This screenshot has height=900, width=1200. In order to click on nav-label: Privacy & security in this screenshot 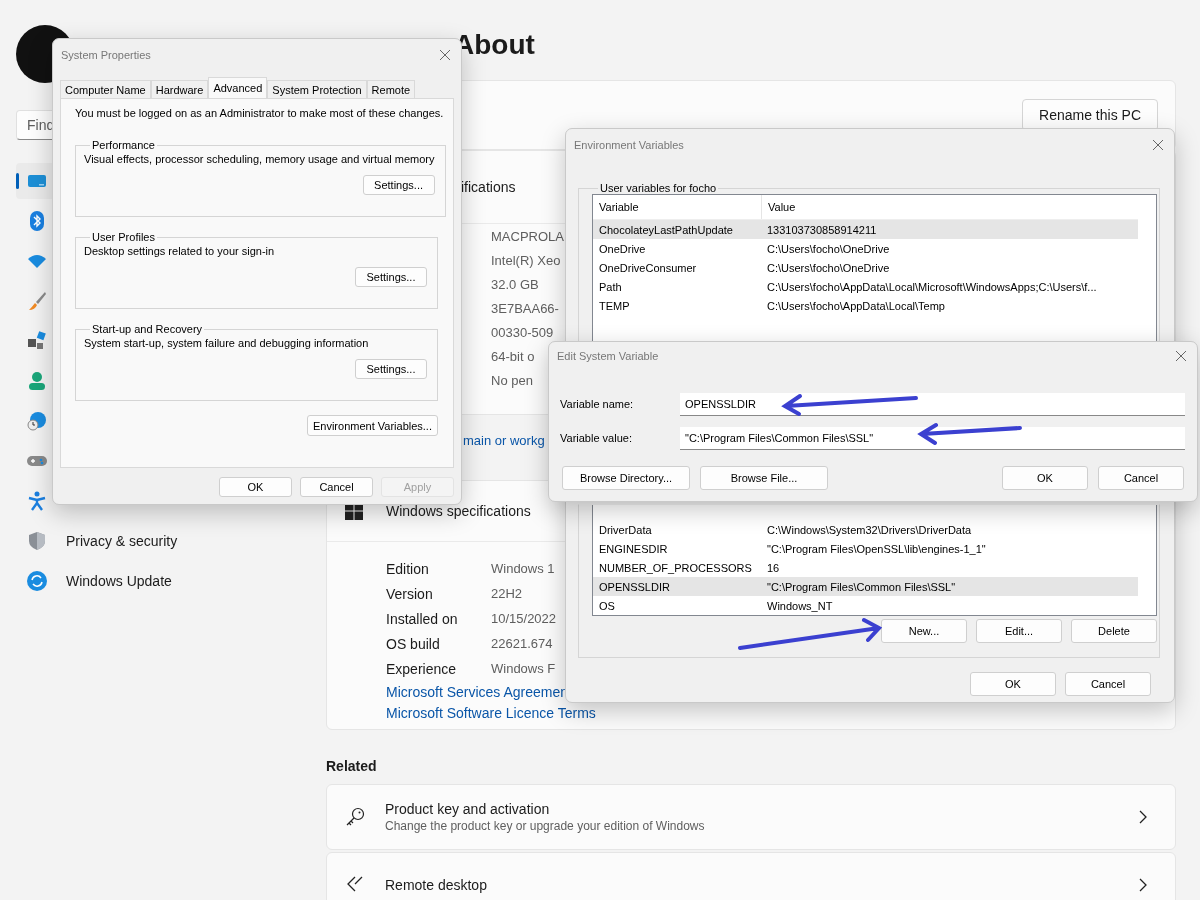, I will do `click(122, 541)`.